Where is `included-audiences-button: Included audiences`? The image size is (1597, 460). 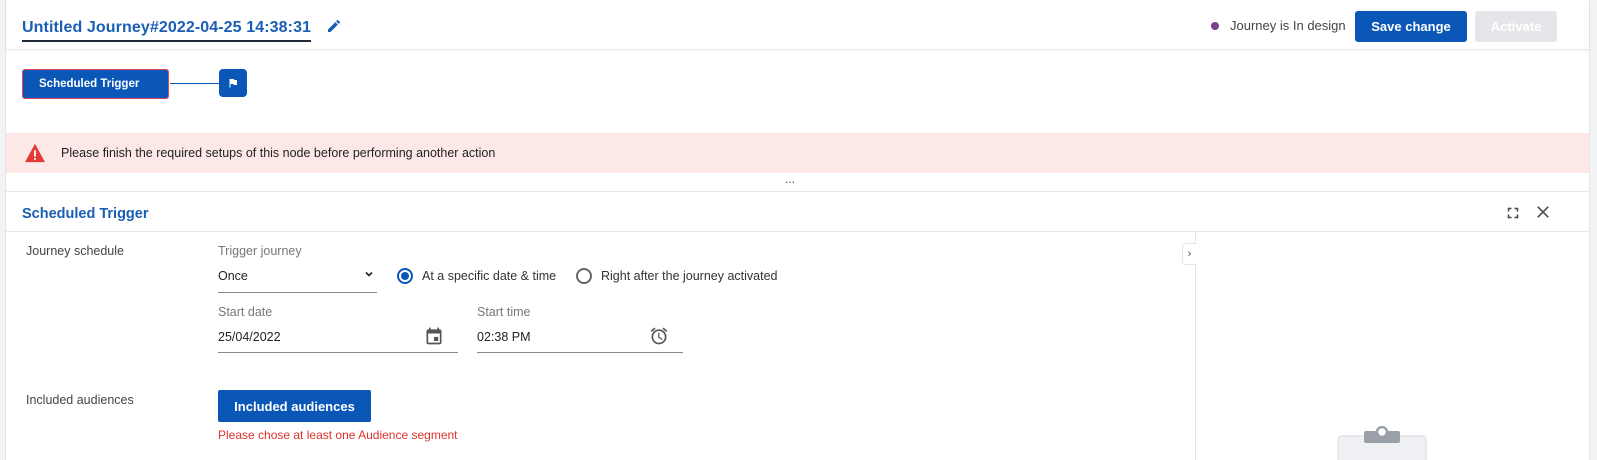
included-audiences-button: Included audiences is located at coordinates (294, 406).